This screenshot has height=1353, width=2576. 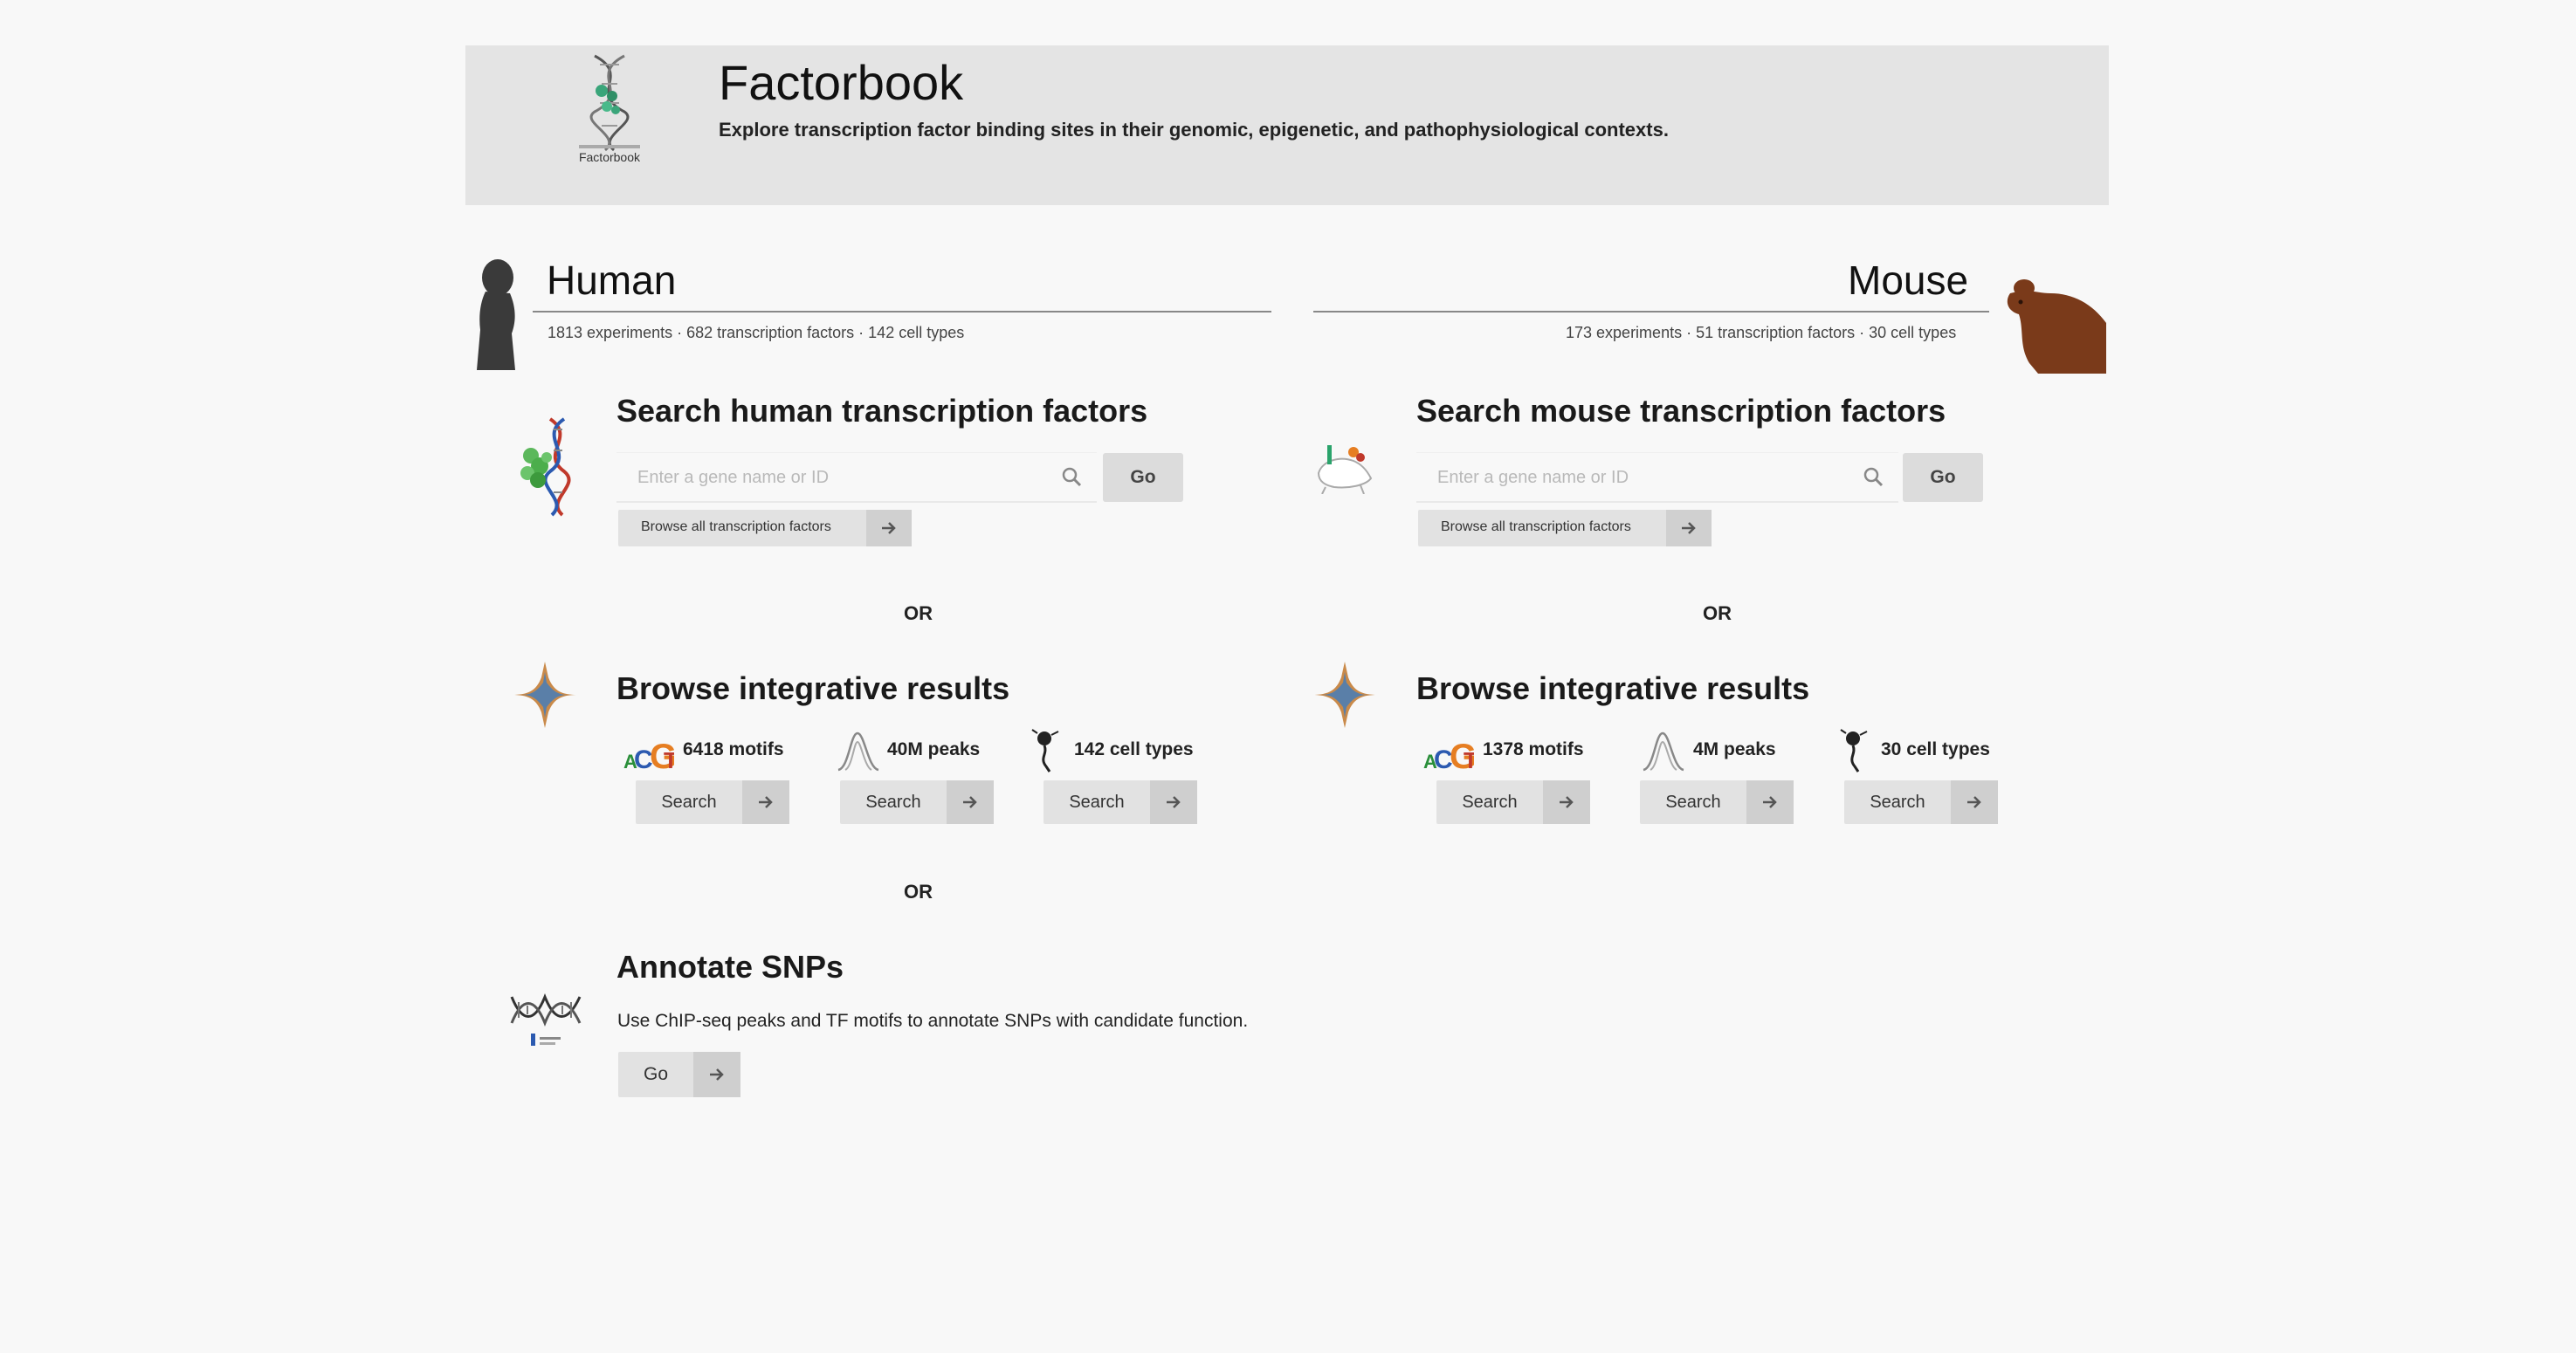 What do you see at coordinates (612, 280) in the screenshot?
I see `human-title: Human` at bounding box center [612, 280].